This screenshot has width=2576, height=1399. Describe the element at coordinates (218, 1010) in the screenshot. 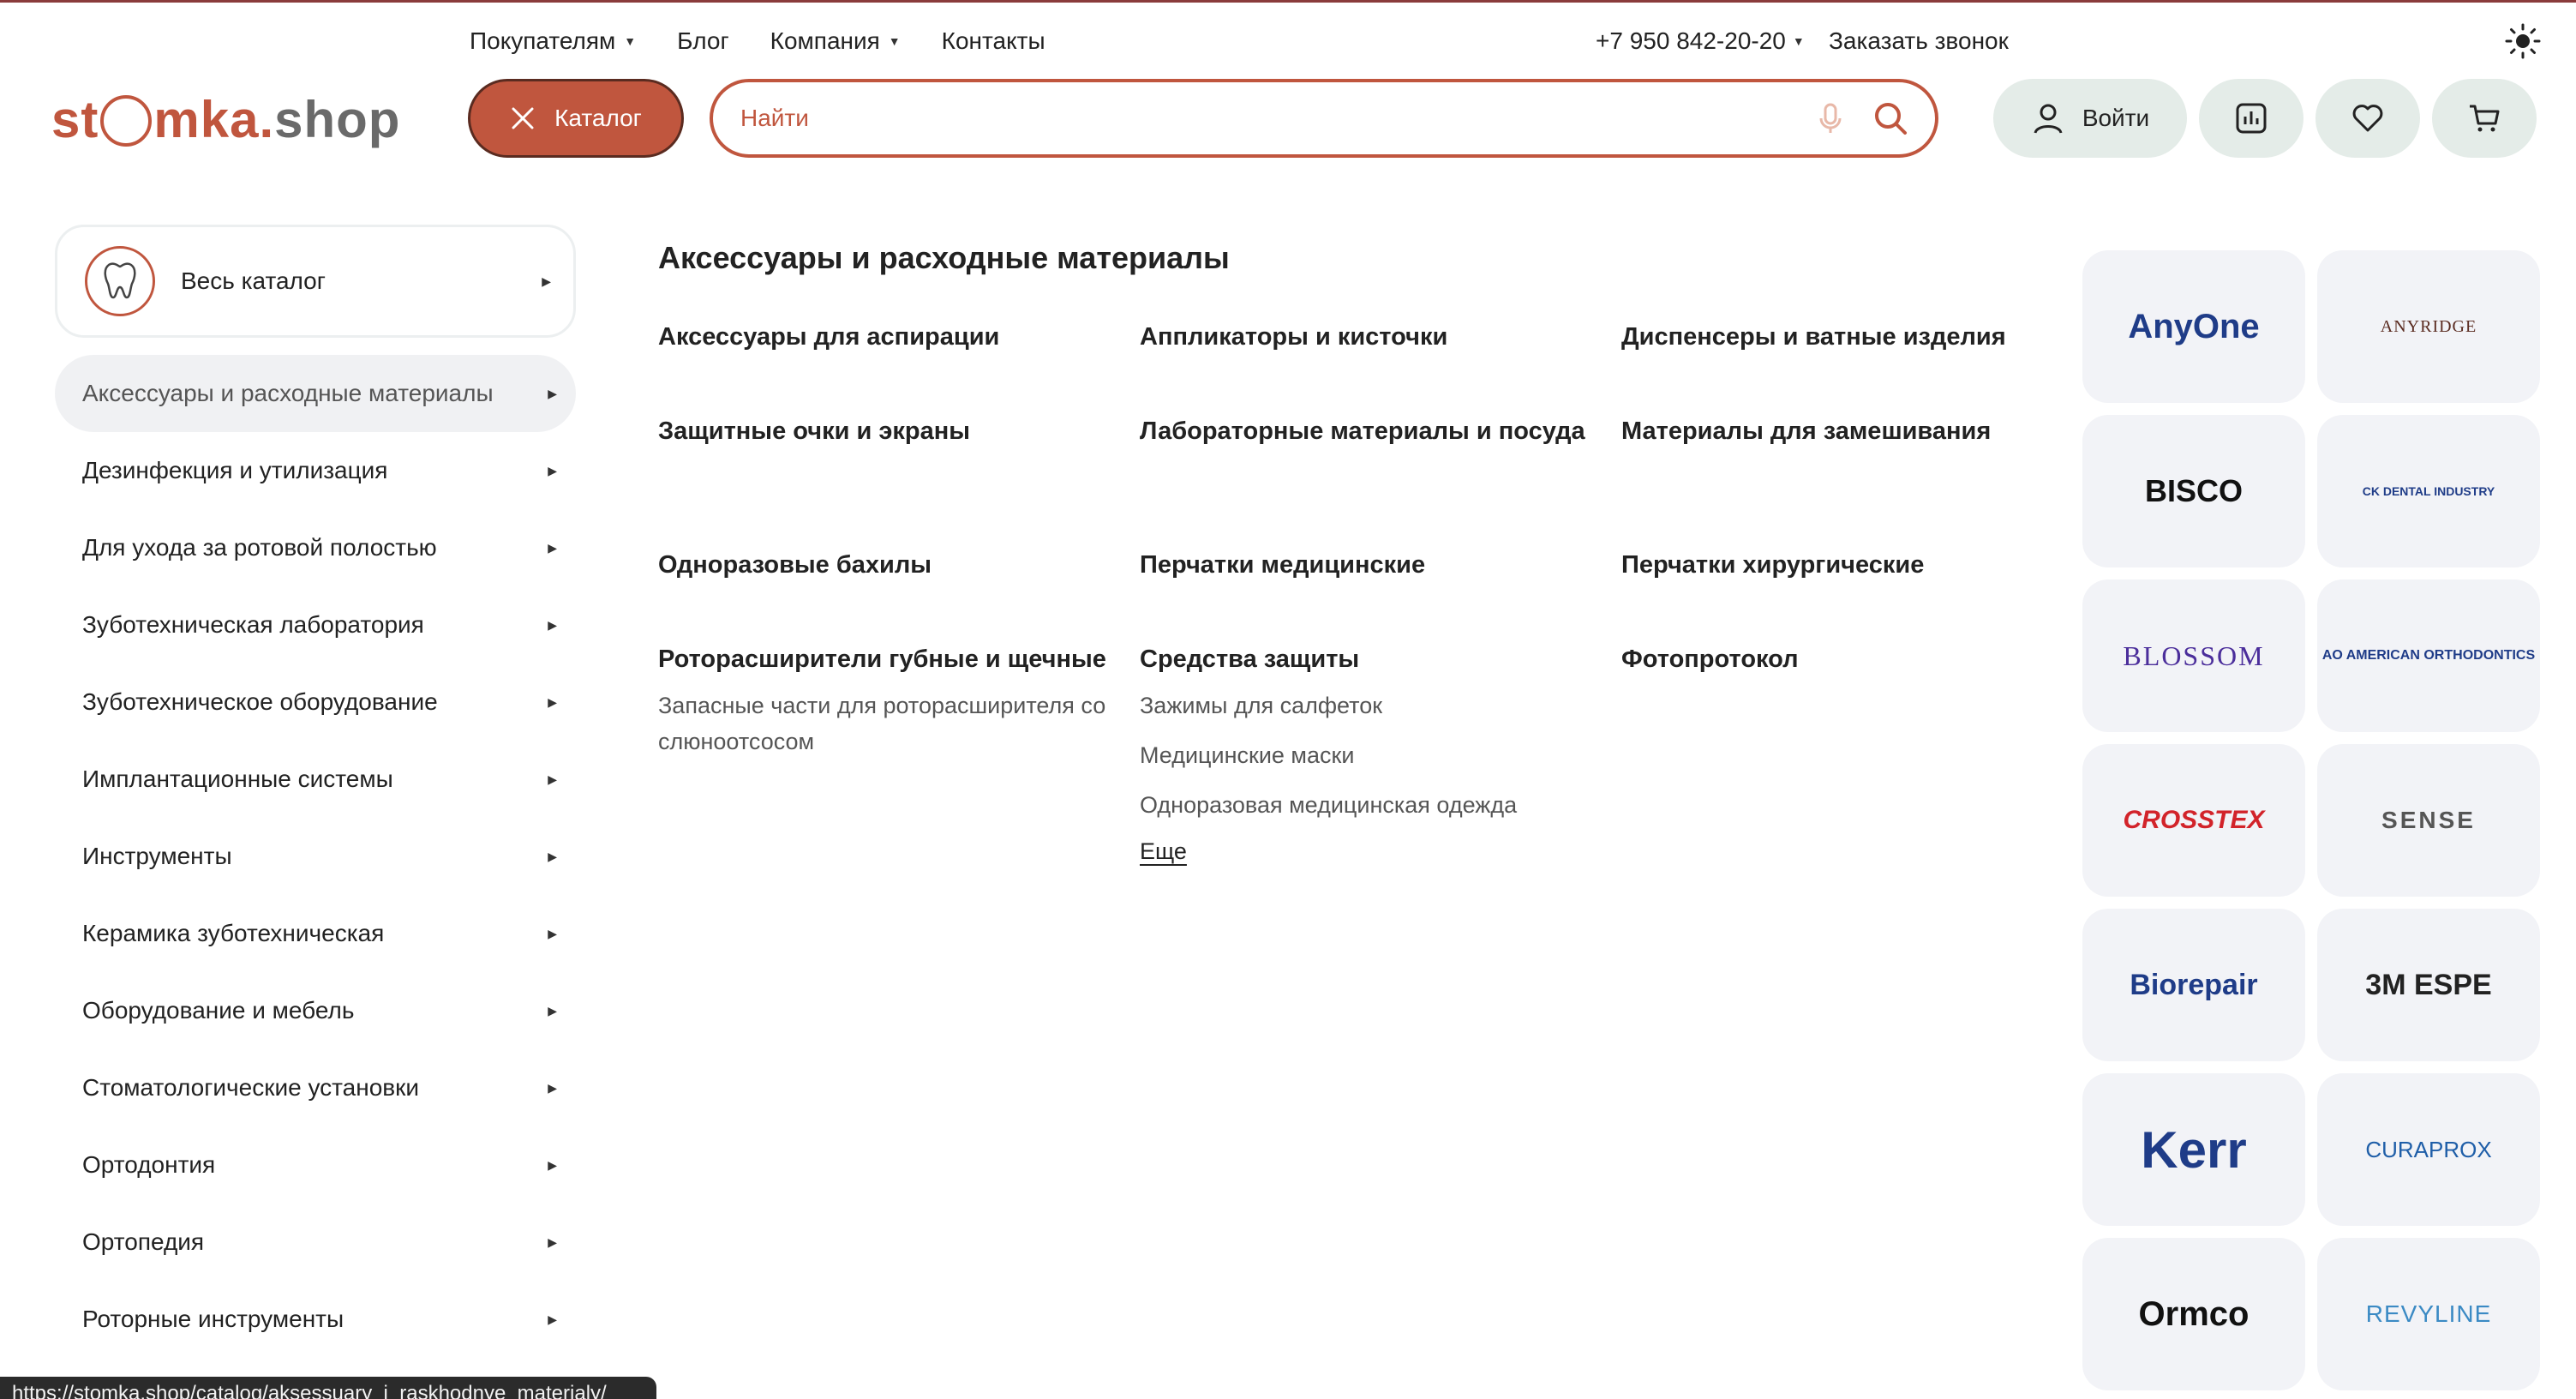

I see `sidebar-item-label: Оборудование и мебель` at that location.